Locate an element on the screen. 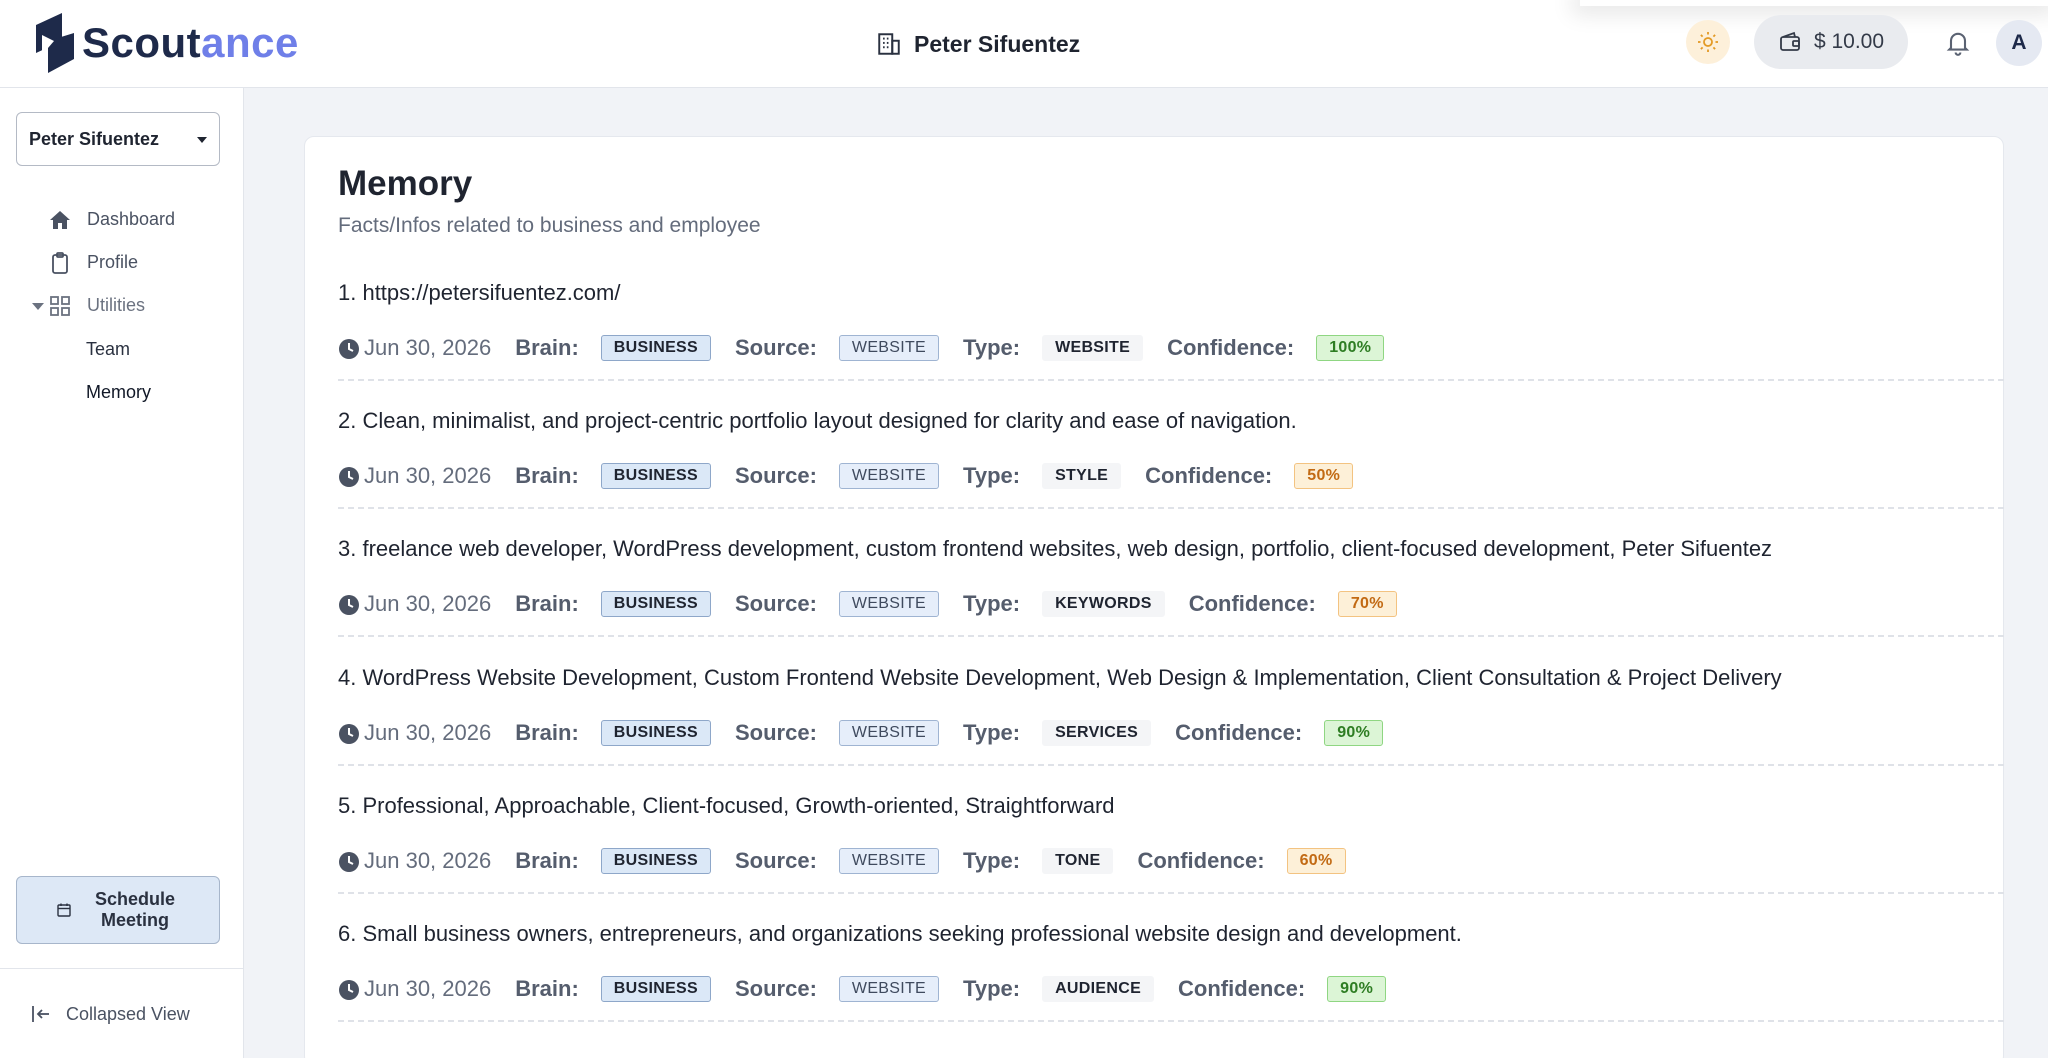 The height and width of the screenshot is (1058, 2048). wallet-balance-button: $ 10.00 is located at coordinates (1831, 42).